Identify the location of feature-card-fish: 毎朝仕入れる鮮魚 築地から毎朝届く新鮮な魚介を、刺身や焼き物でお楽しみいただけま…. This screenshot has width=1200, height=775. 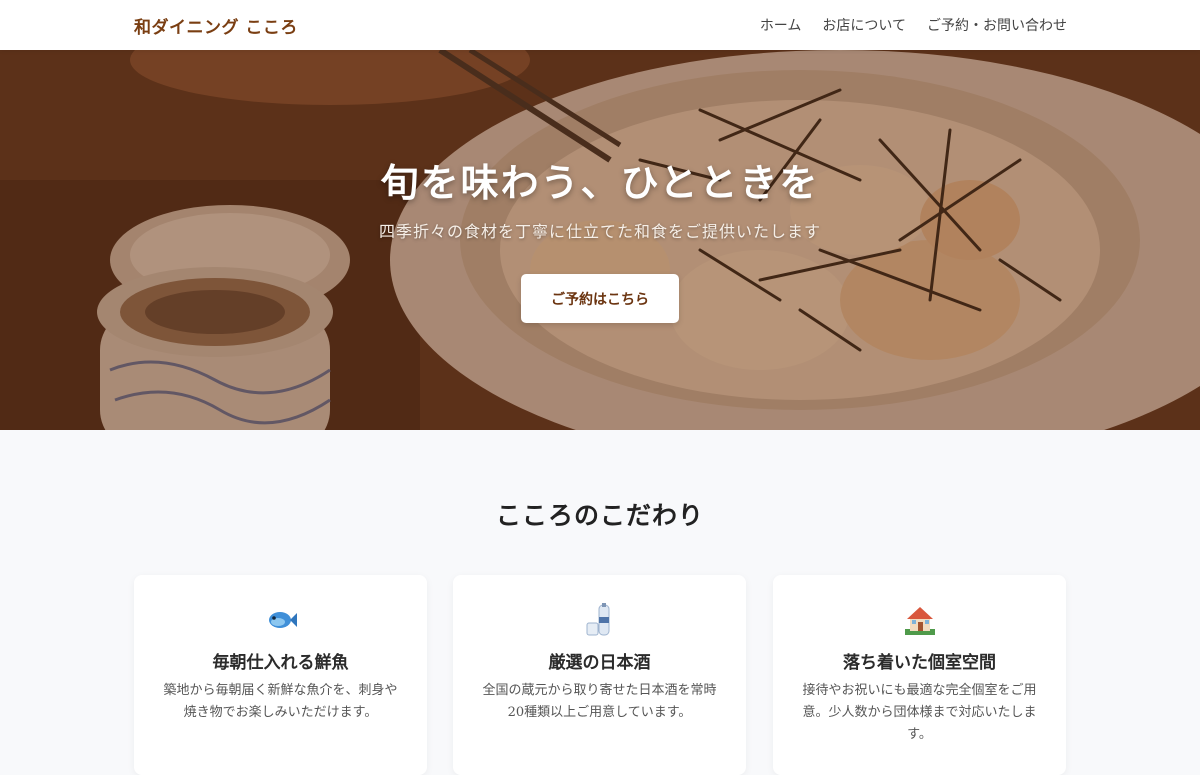
(280, 675).